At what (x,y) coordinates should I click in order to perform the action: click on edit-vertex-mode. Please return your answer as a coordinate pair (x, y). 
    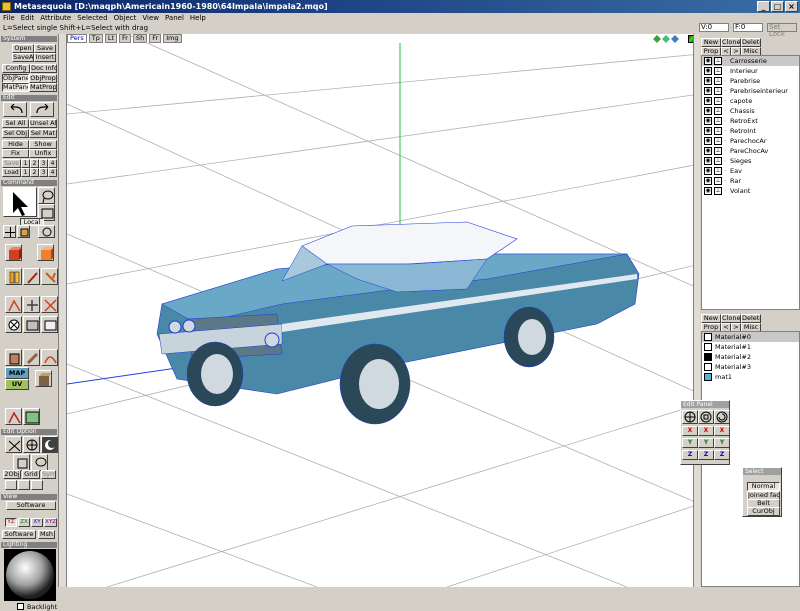
    Looking at the image, I should click on (13, 444).